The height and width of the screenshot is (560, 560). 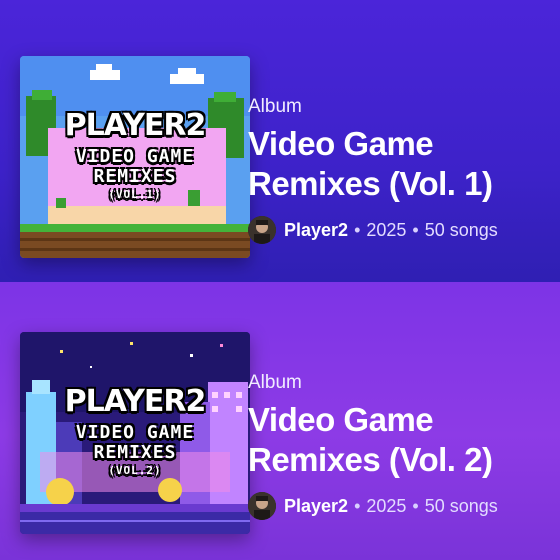 What do you see at coordinates (135, 194) in the screenshot?
I see `cover-line3-text: (VOL.1)` at bounding box center [135, 194].